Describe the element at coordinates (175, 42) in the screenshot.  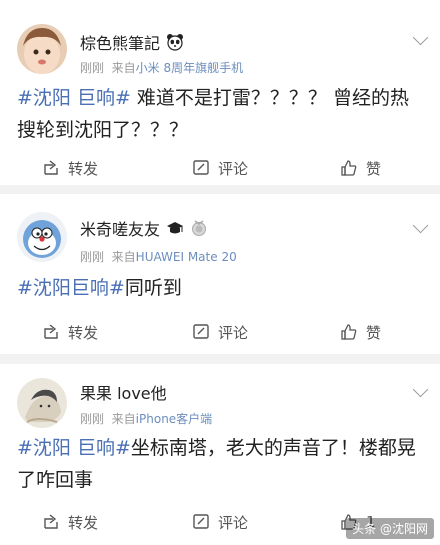
I see `panda-icon` at that location.